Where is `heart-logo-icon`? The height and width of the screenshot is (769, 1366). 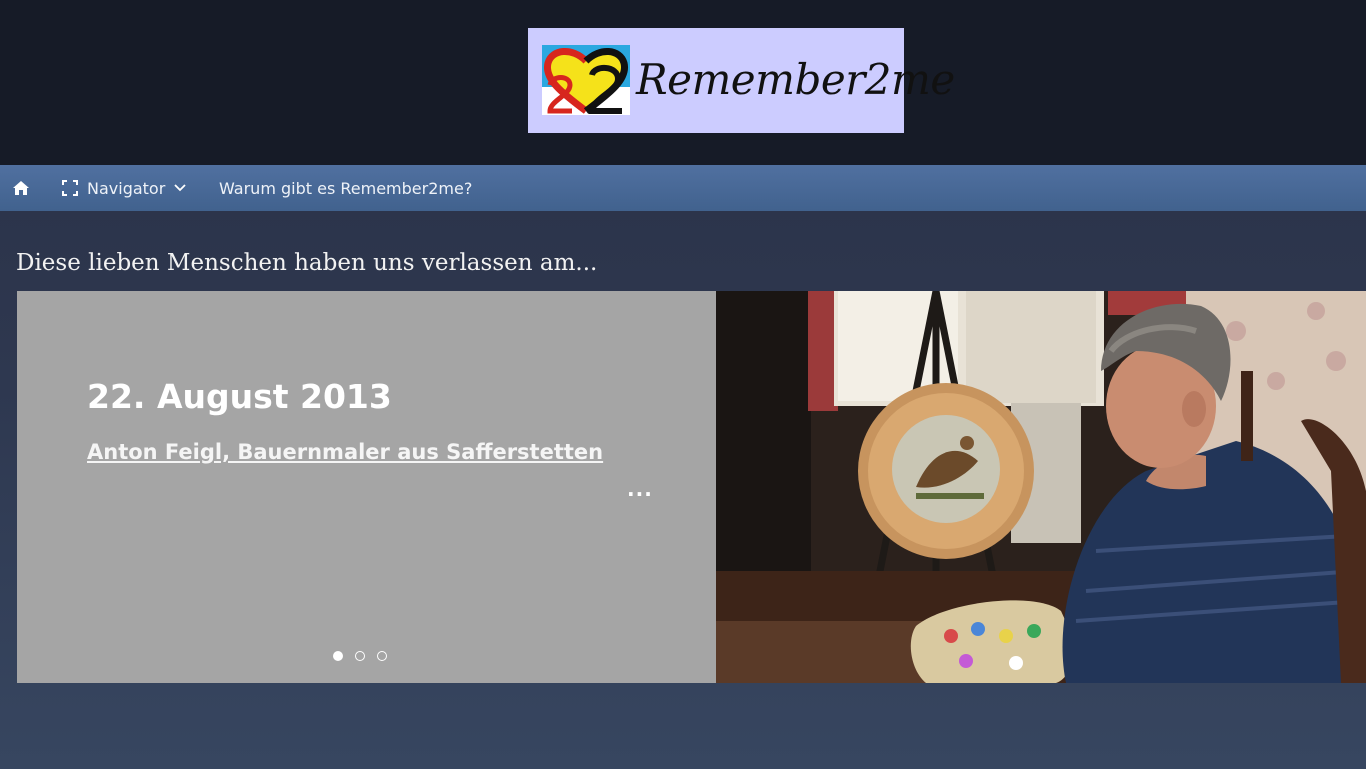
heart-logo-icon is located at coordinates (586, 80).